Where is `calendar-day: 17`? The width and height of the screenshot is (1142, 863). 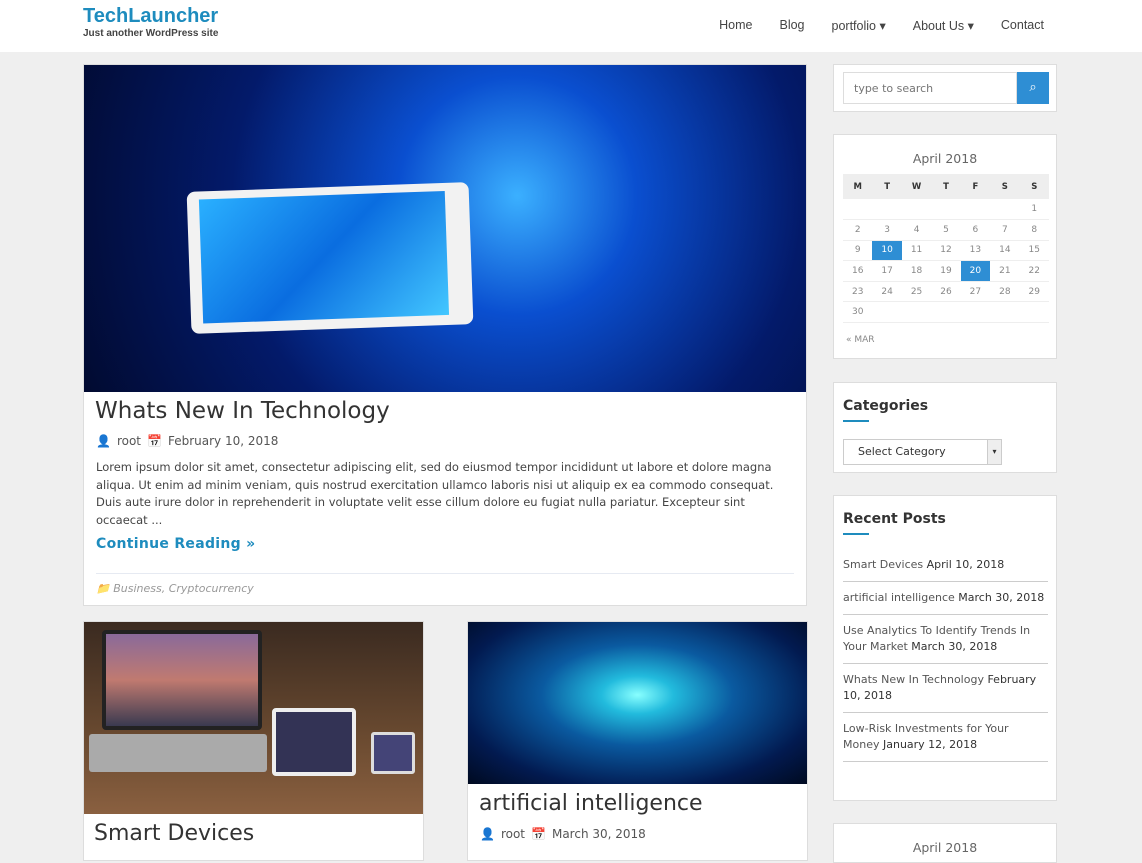
calendar-day: 17 is located at coordinates (887, 271).